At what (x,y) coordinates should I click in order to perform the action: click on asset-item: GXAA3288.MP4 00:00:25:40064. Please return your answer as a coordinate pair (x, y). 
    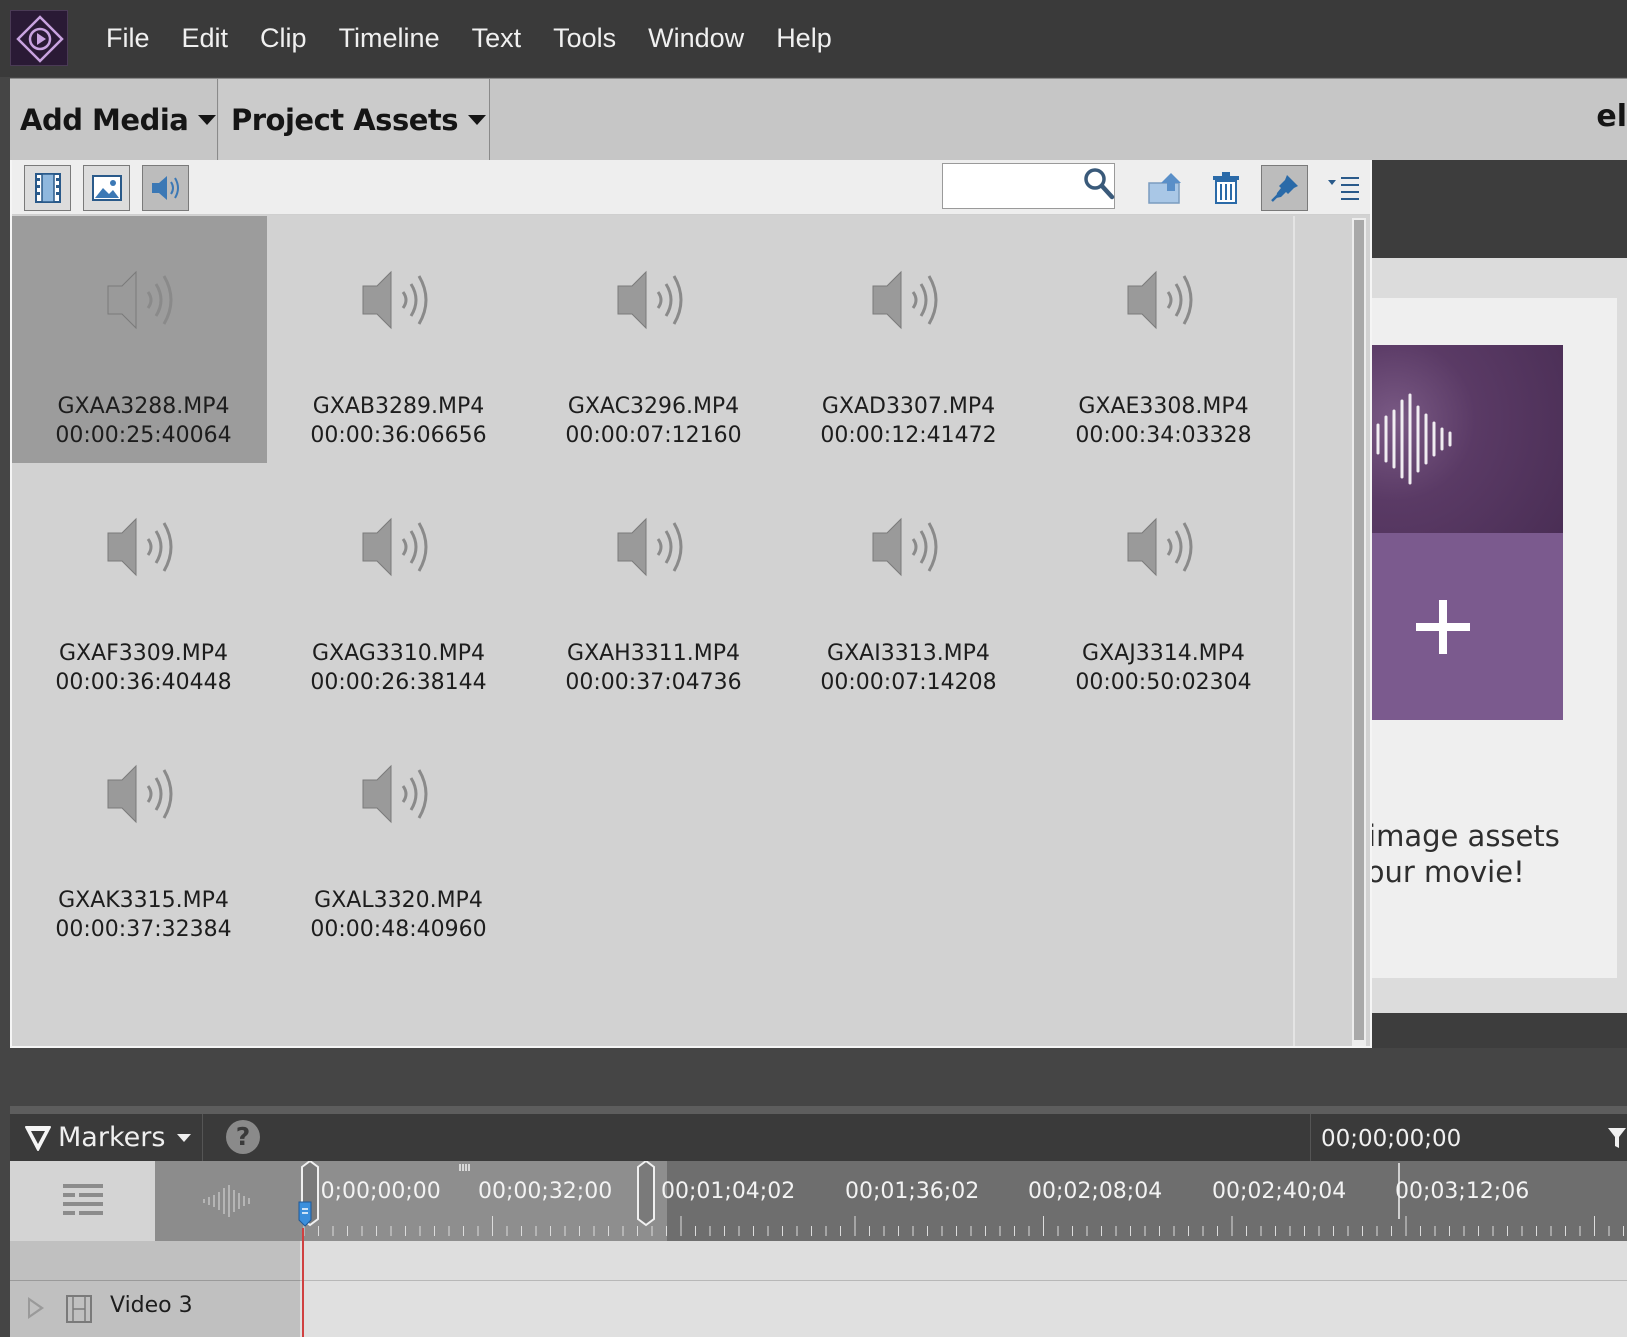
    Looking at the image, I should click on (143, 343).